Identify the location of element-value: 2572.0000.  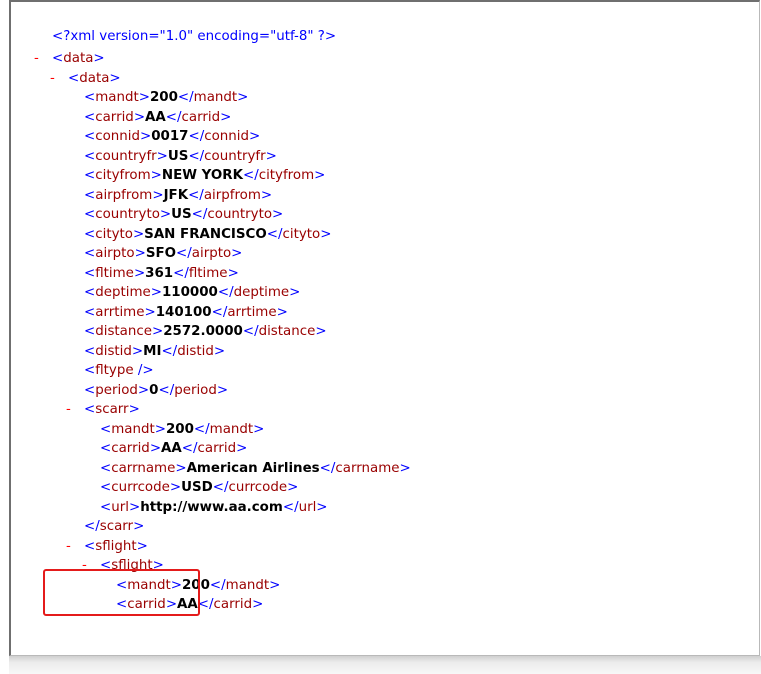
(203, 331).